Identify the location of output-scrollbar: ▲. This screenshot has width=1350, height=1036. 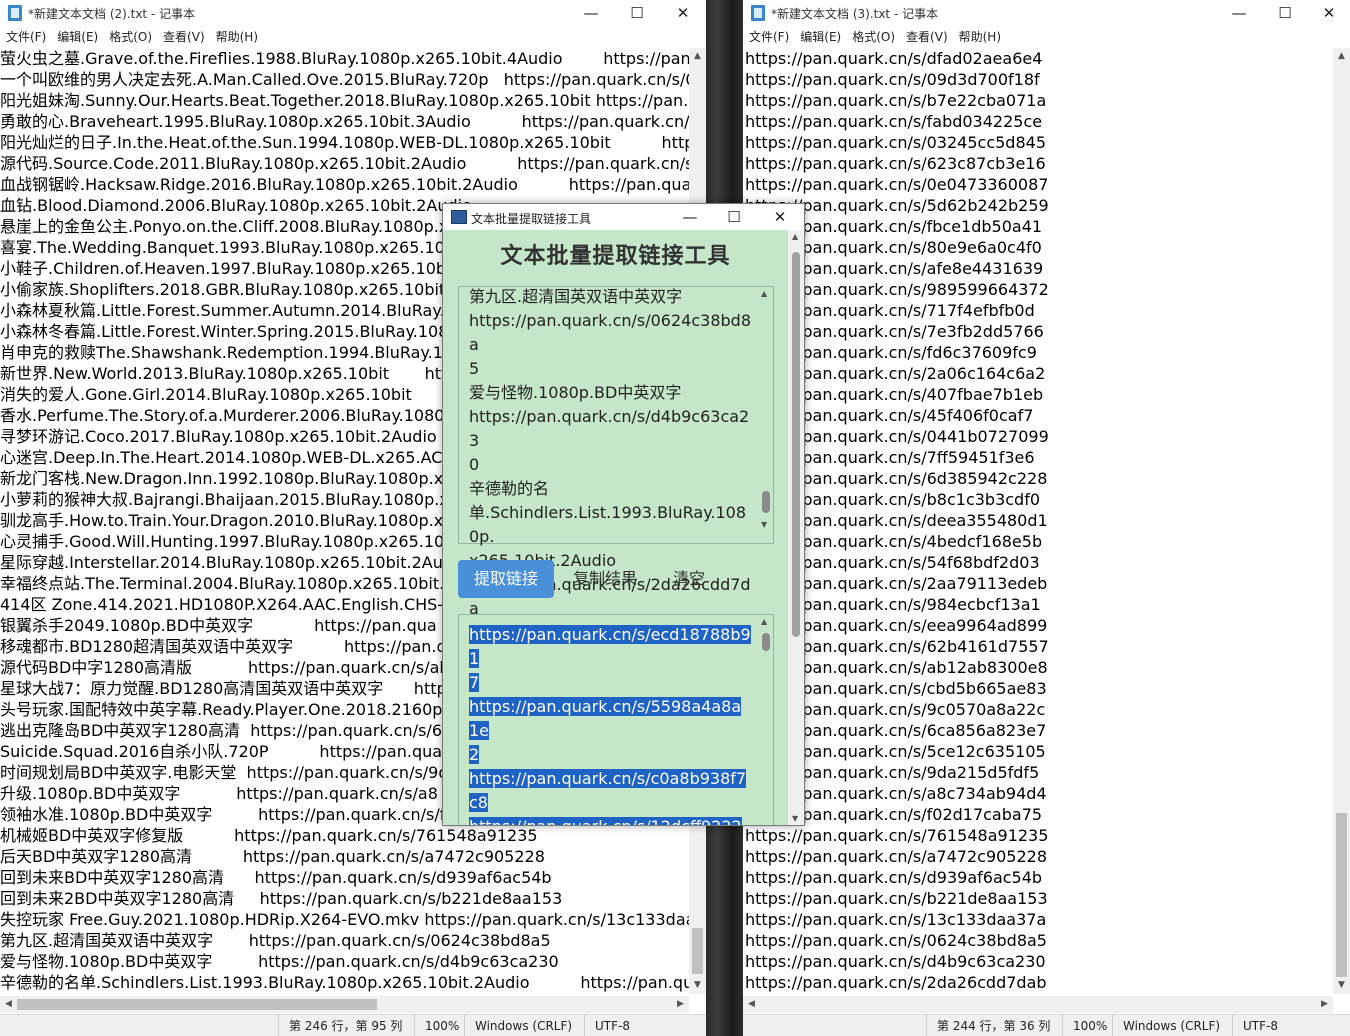
(766, 720).